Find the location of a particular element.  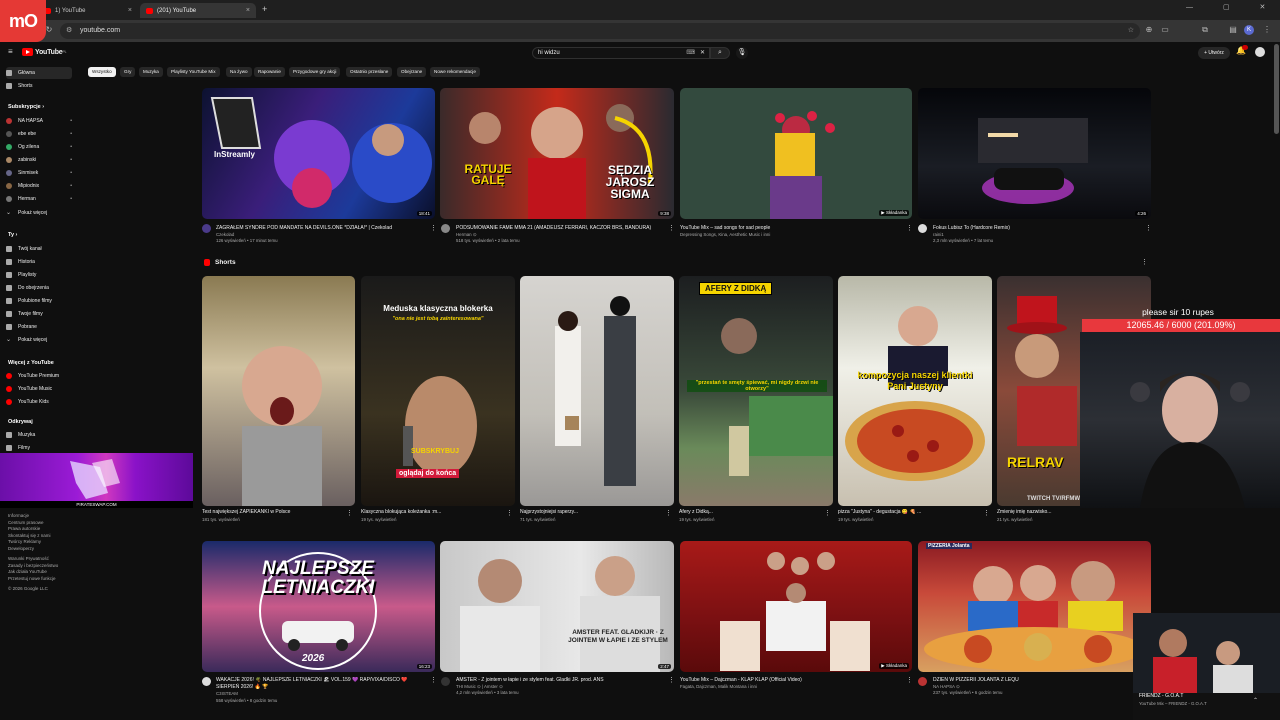

browser-tab: 1) YouTube × is located at coordinates (88, 10).